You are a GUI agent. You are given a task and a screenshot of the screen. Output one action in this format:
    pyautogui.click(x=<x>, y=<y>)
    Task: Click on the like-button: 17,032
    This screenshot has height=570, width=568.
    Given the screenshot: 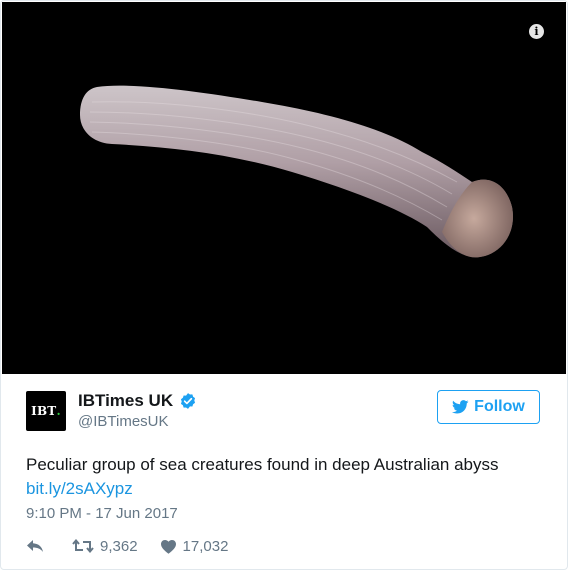 What is the action you would take?
    pyautogui.click(x=194, y=546)
    